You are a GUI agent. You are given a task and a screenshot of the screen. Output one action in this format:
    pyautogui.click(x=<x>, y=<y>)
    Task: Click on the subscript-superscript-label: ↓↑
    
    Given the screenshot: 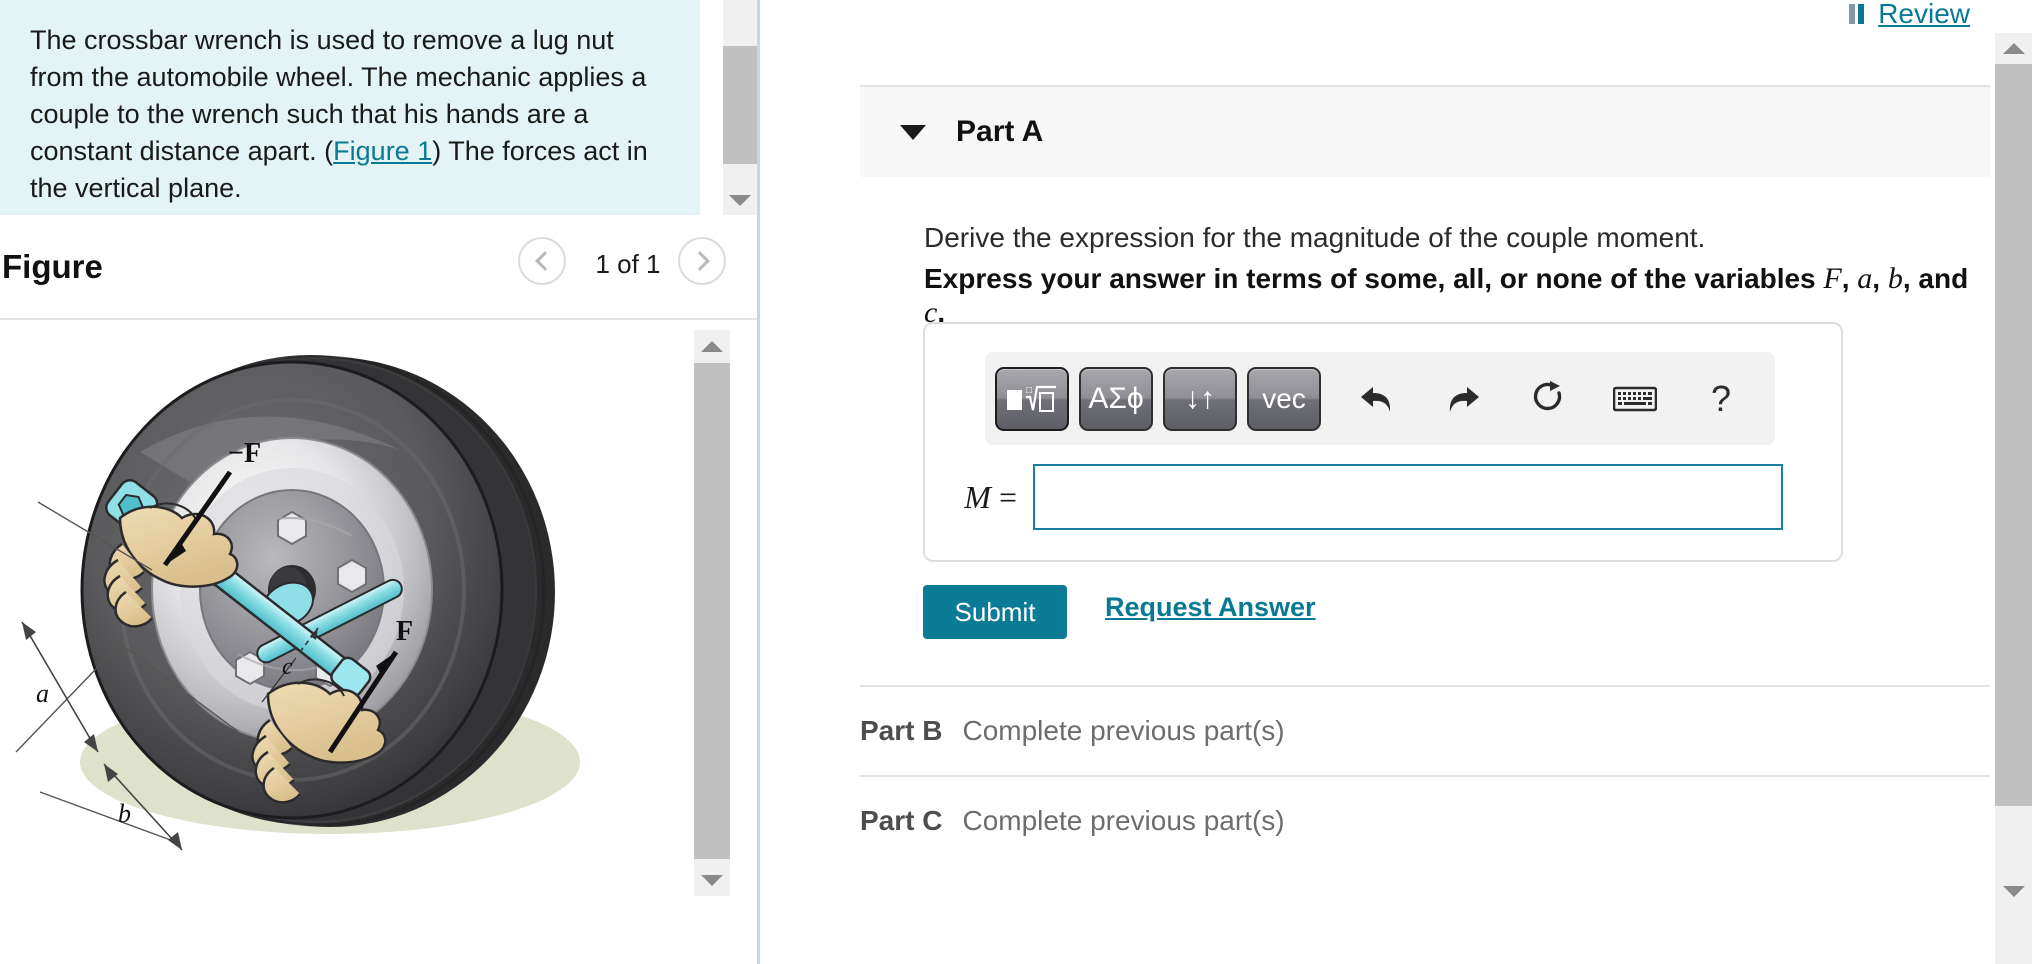 What is the action you would take?
    pyautogui.click(x=1200, y=398)
    